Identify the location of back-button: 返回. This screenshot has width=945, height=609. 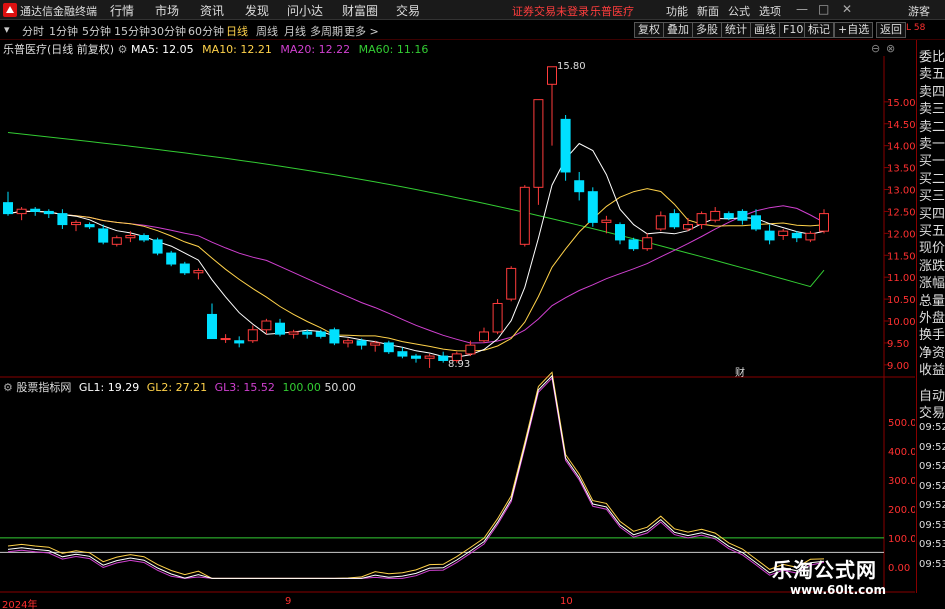
(891, 30).